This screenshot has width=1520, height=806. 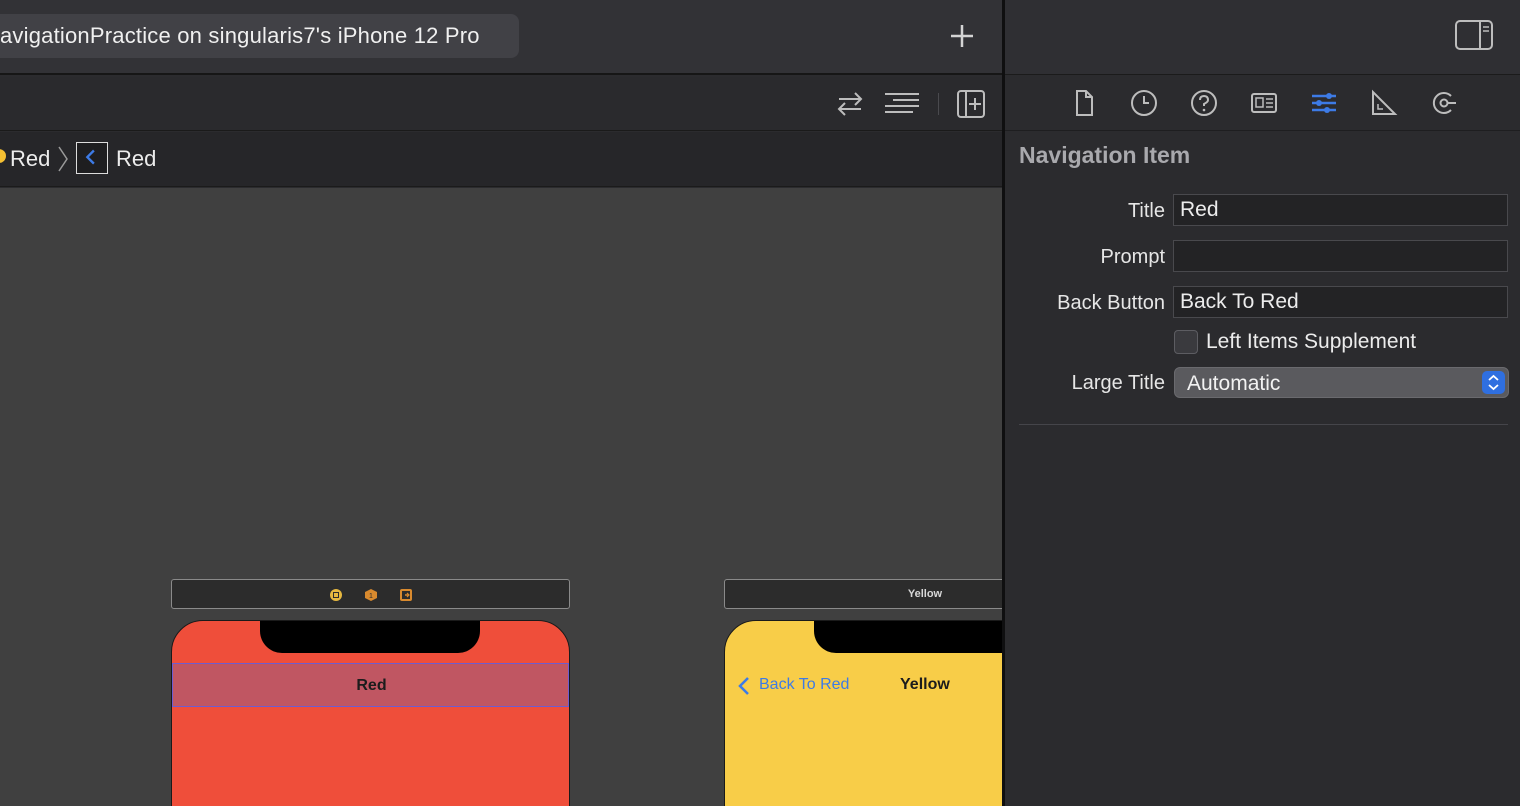 I want to click on red-scene-device: Red, so click(x=370, y=713).